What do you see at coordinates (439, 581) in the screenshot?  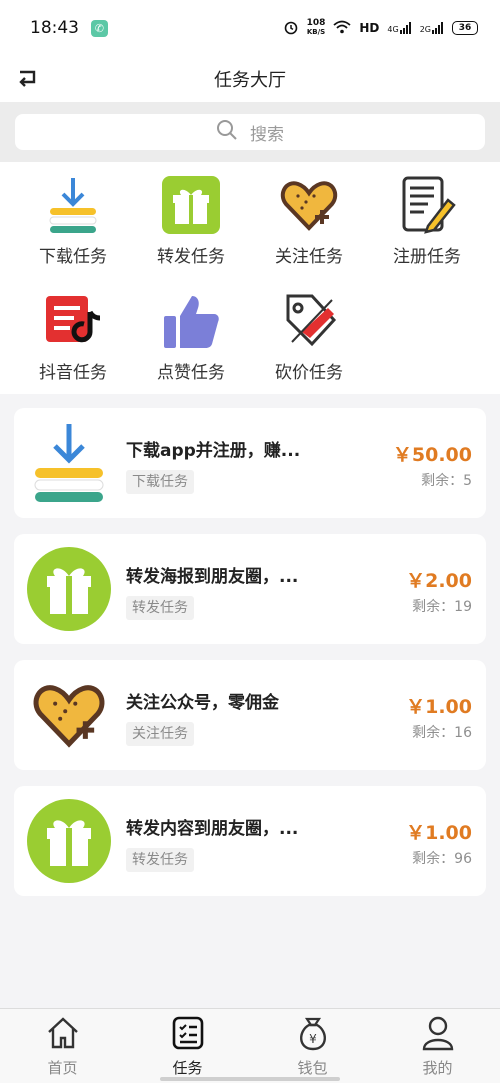 I see `task-price: ￥2.00` at bounding box center [439, 581].